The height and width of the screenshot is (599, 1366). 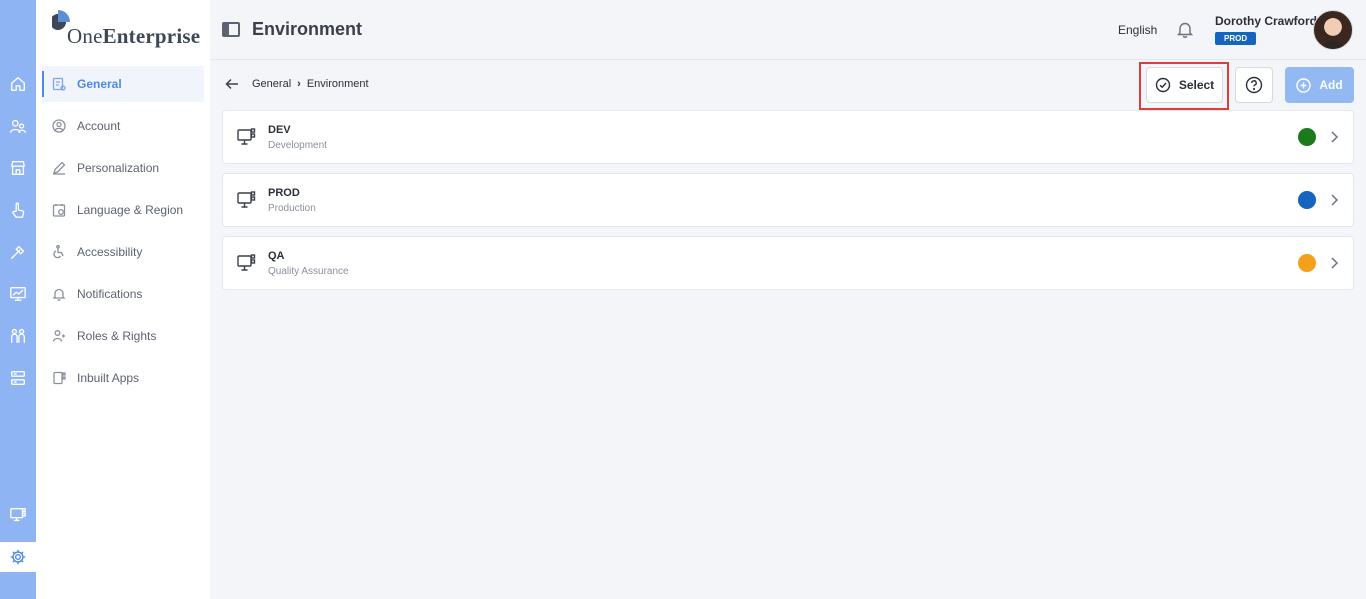 What do you see at coordinates (1304, 85) in the screenshot?
I see `plus-circle-icon` at bounding box center [1304, 85].